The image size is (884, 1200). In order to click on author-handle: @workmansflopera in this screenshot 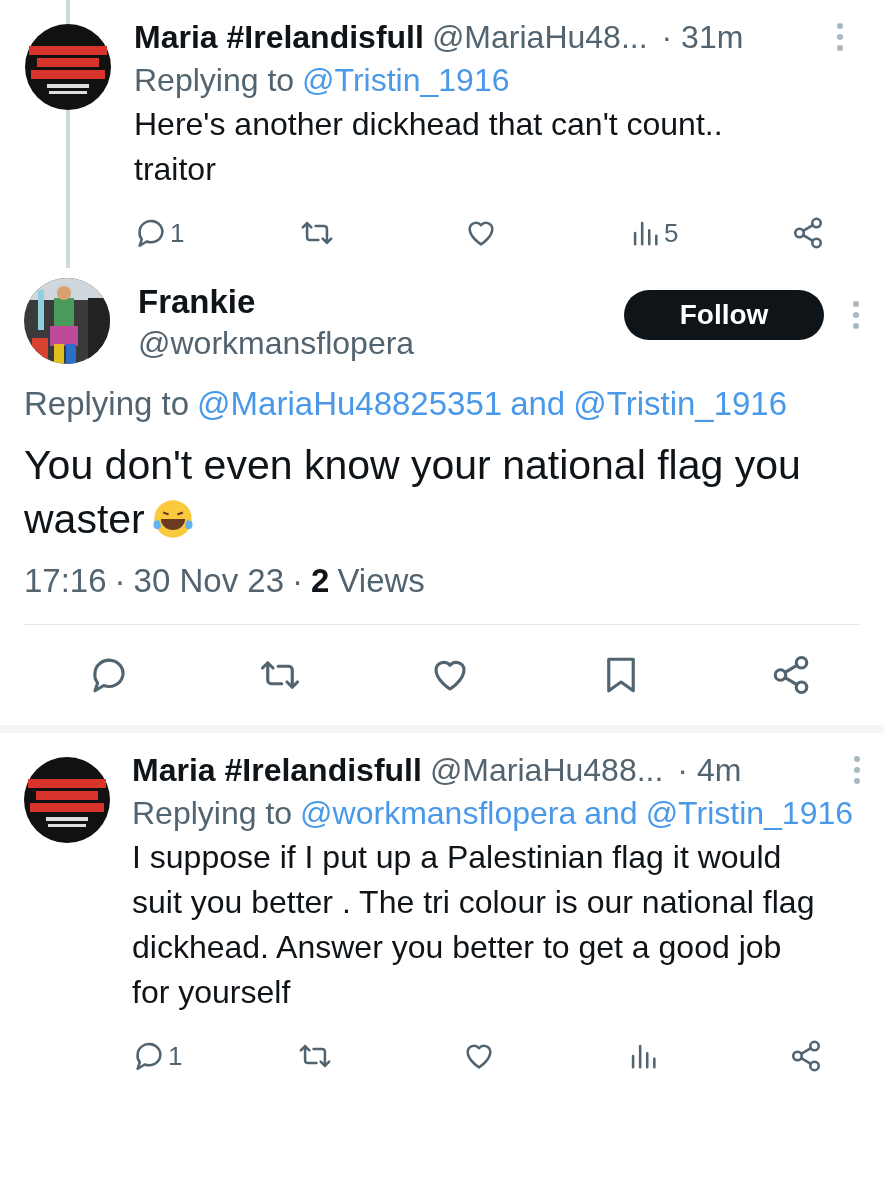, I will do `click(276, 343)`.